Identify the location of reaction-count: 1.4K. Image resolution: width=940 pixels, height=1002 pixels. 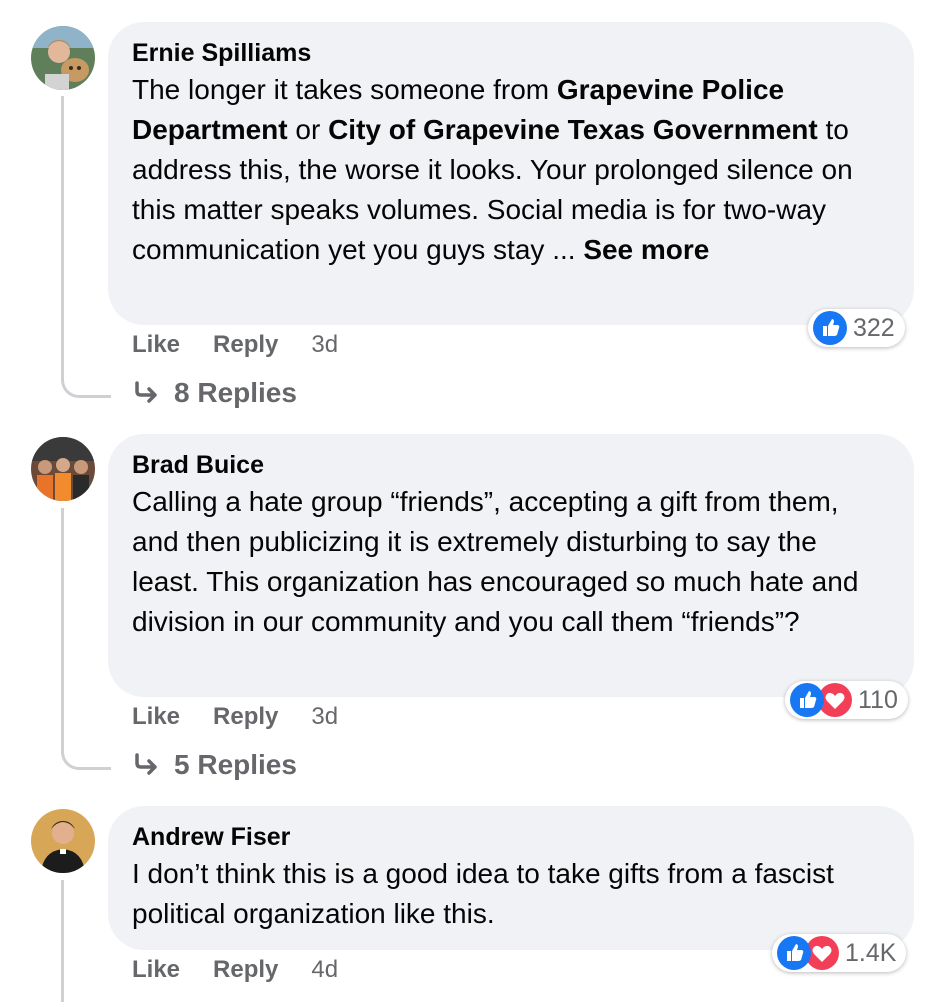
(871, 952).